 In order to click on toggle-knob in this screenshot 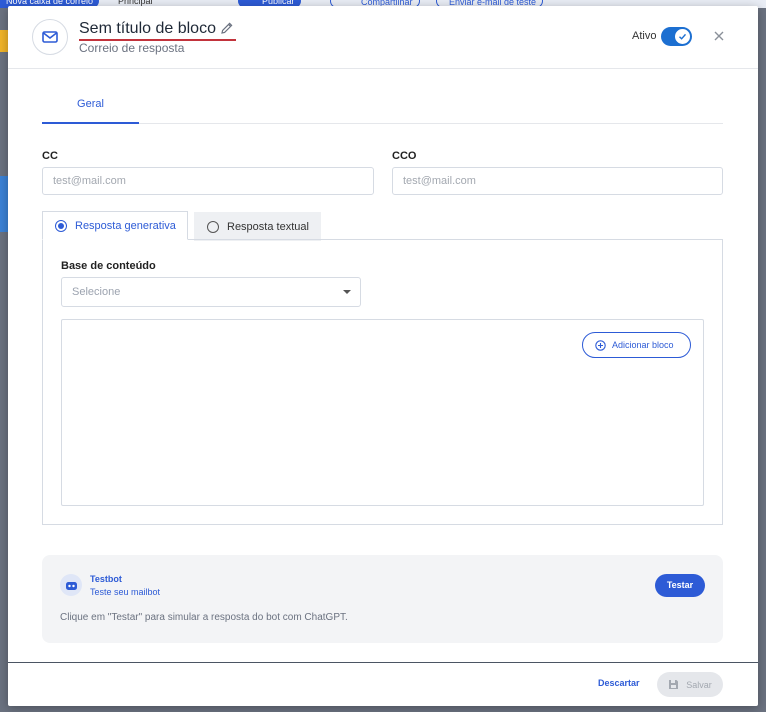, I will do `click(682, 36)`.